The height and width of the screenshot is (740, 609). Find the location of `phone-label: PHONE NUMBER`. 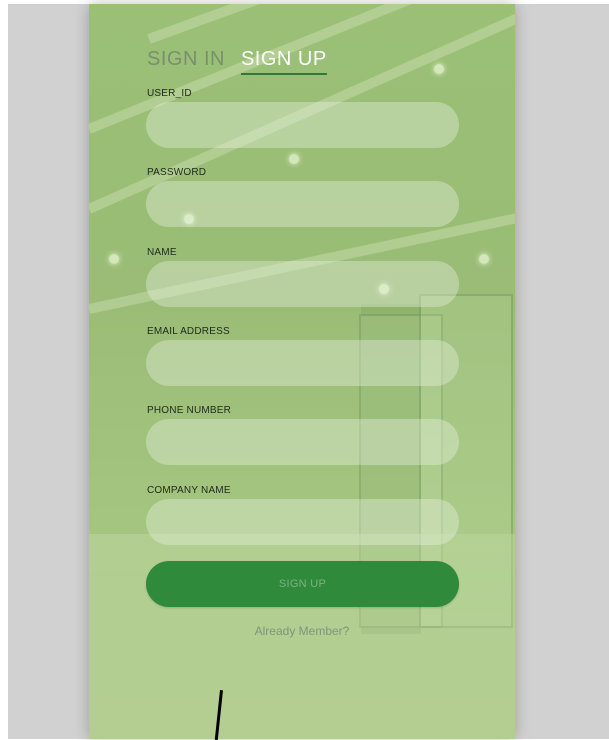

phone-label: PHONE NUMBER is located at coordinates (189, 410).